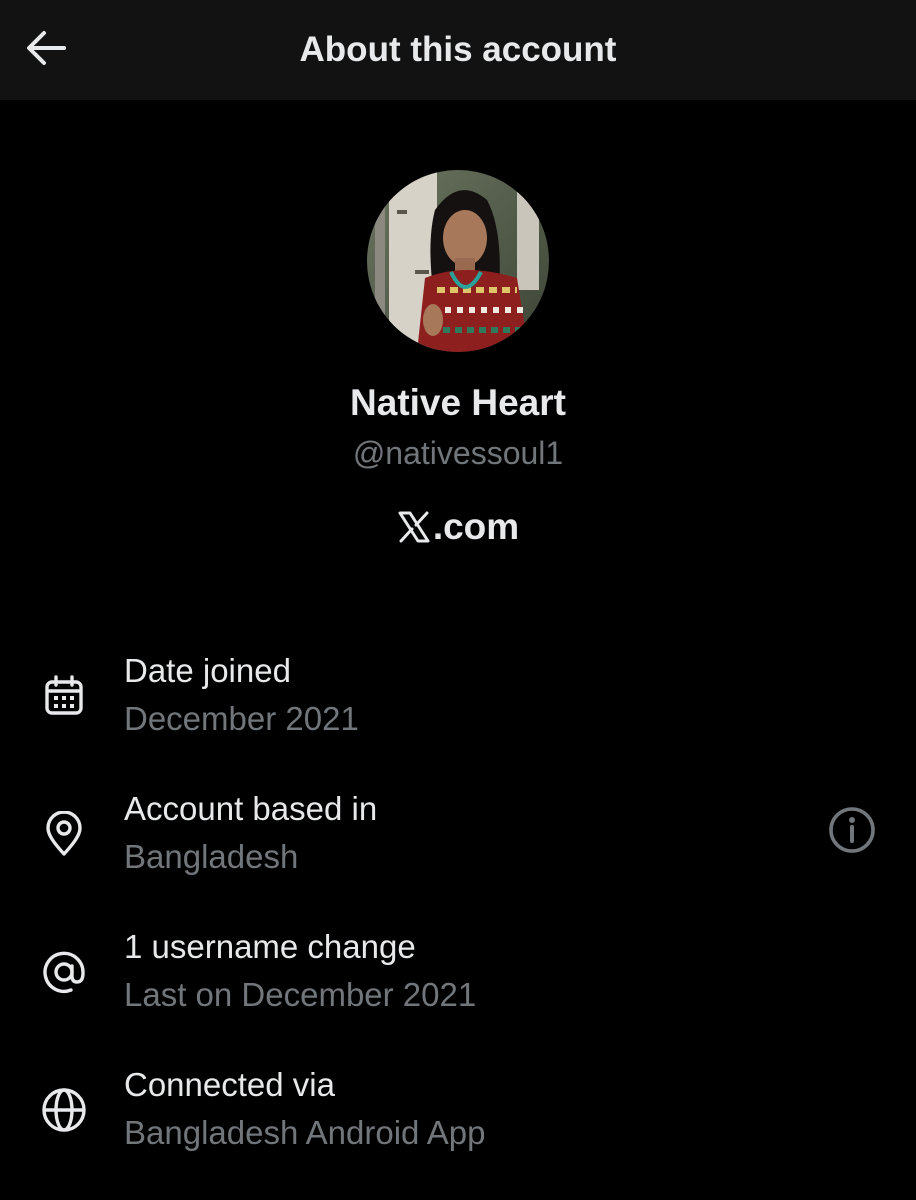 The width and height of the screenshot is (916, 1200). I want to click on detail-value: Bangladesh, so click(211, 856).